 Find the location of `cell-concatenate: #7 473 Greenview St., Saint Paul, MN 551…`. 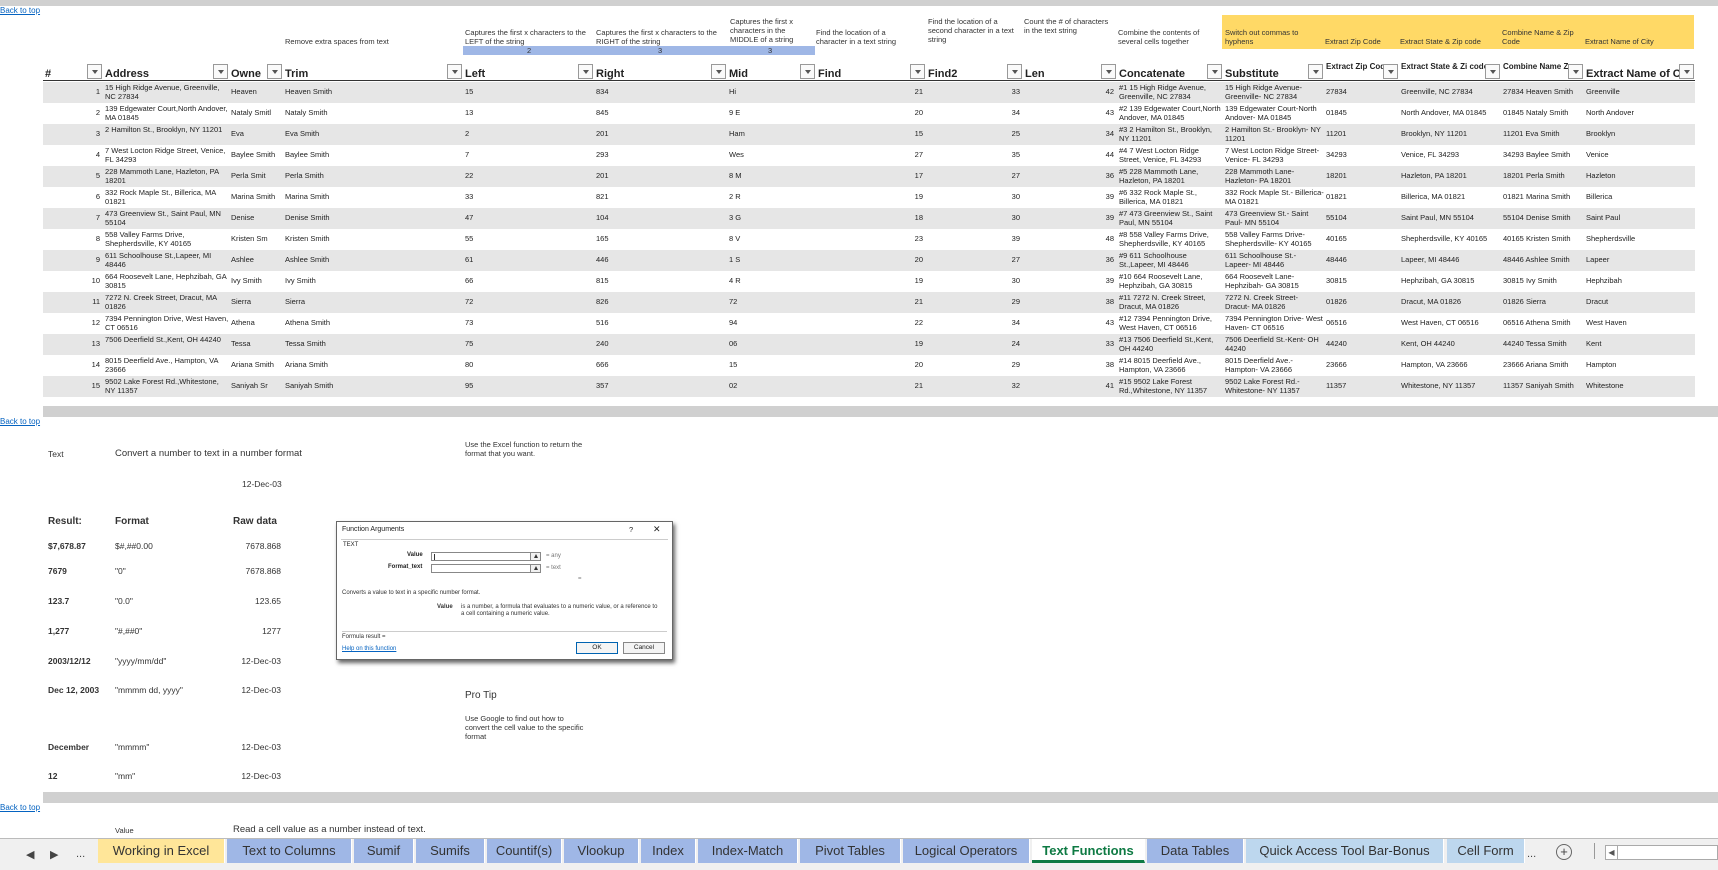

cell-concatenate: #7 473 Greenview St., Saint Paul, MN 551… is located at coordinates (1170, 218).